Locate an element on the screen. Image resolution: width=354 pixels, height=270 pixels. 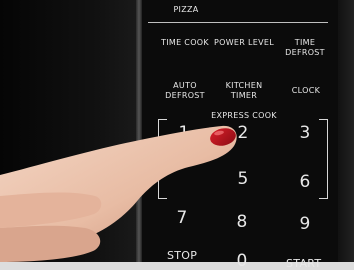
curled-fingers is located at coordinates (50, 243).